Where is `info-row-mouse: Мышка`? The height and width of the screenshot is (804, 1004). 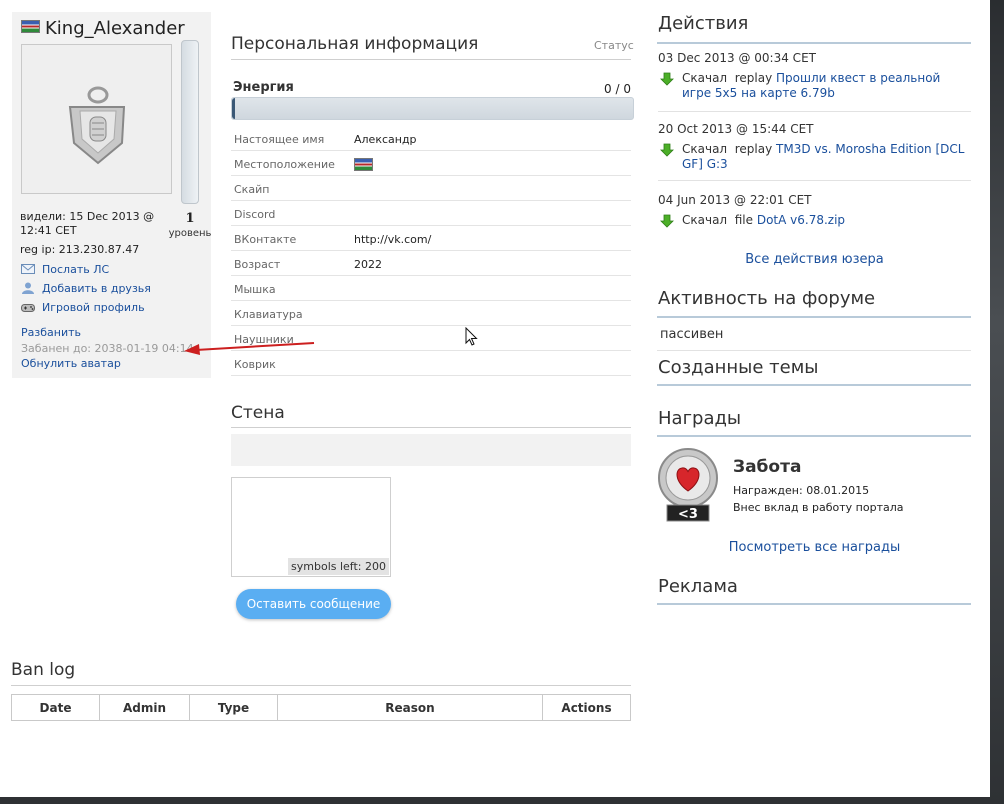
info-row-mouse: Мышка is located at coordinates (431, 288).